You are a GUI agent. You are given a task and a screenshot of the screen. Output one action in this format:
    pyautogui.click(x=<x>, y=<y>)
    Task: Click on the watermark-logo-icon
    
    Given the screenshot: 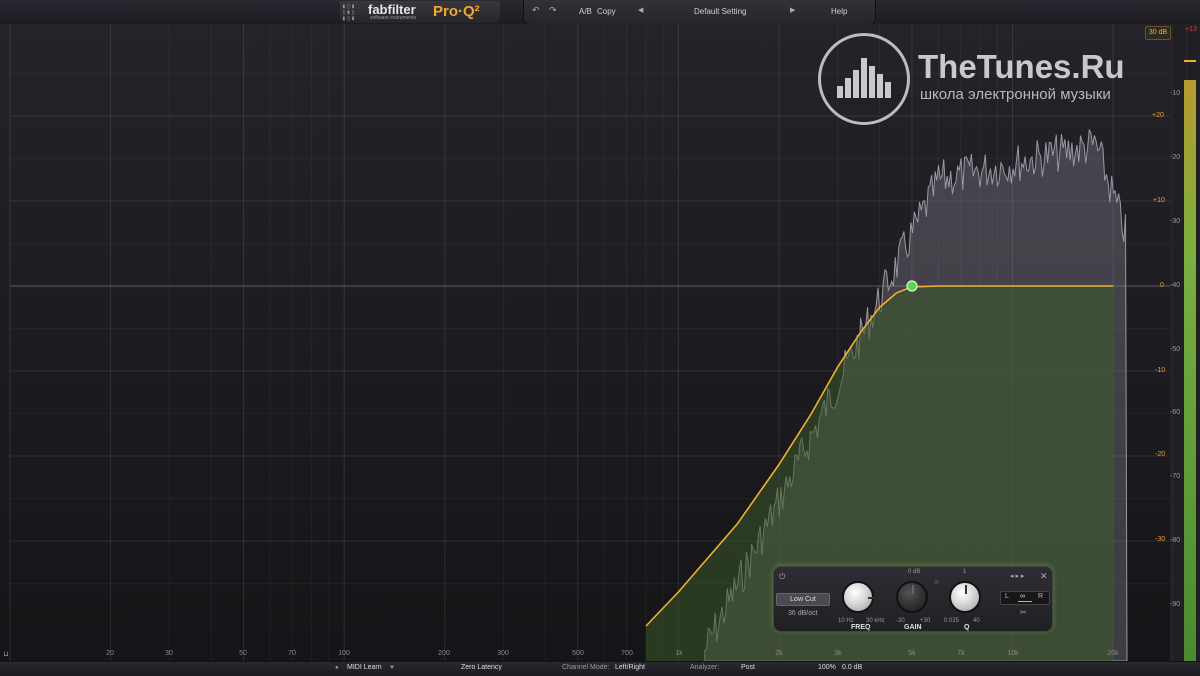 What is the action you would take?
    pyautogui.click(x=864, y=79)
    